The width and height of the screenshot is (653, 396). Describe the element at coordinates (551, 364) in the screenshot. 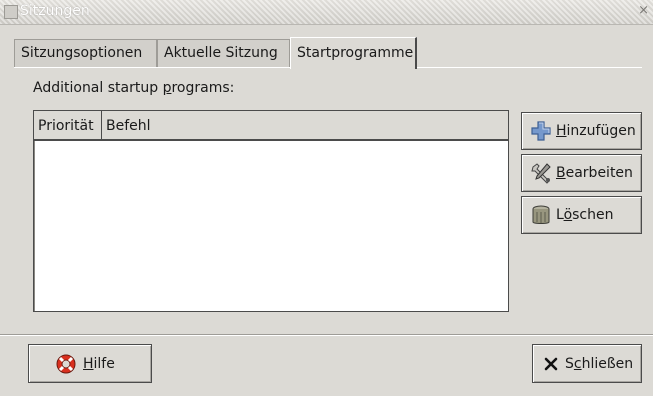

I see `close-x-icon` at that location.